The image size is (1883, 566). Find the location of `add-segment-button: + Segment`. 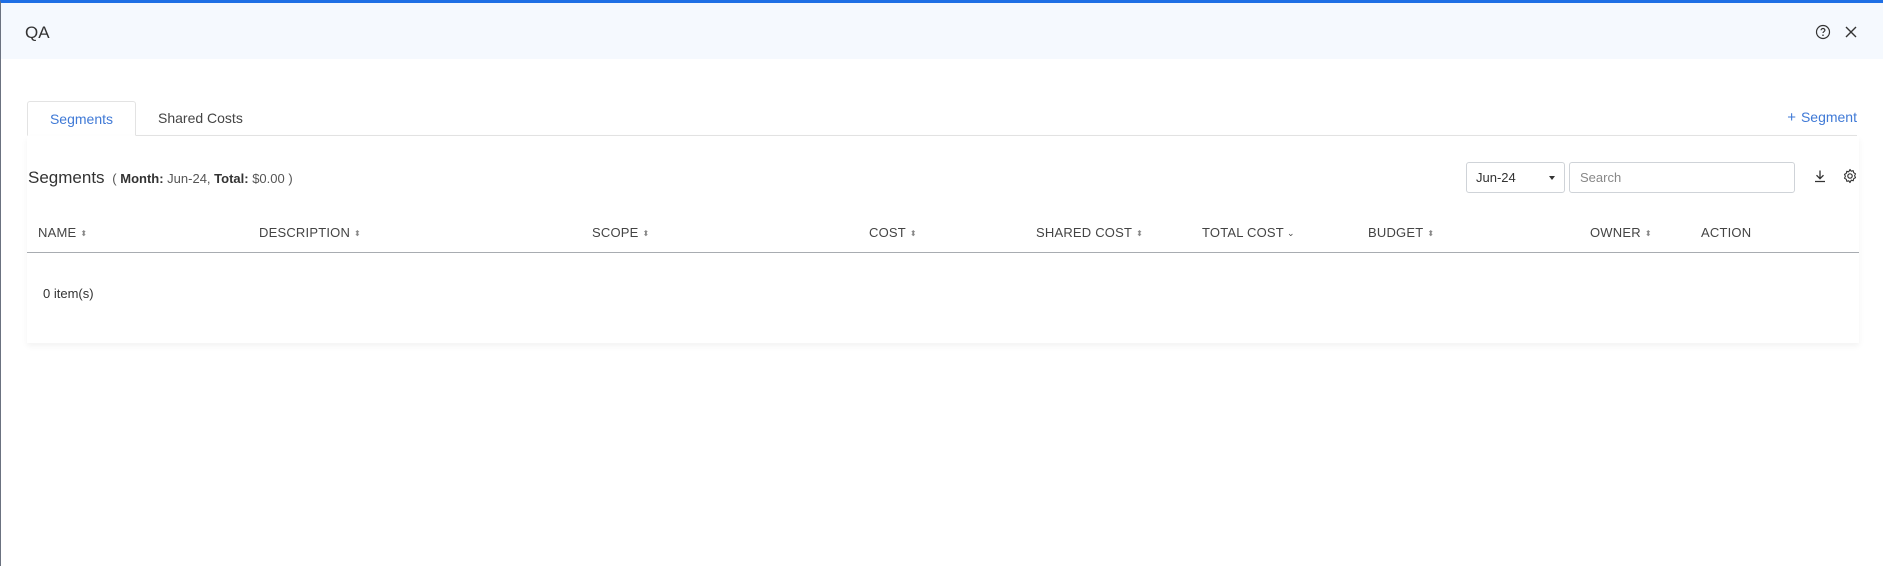

add-segment-button: + Segment is located at coordinates (1822, 117).